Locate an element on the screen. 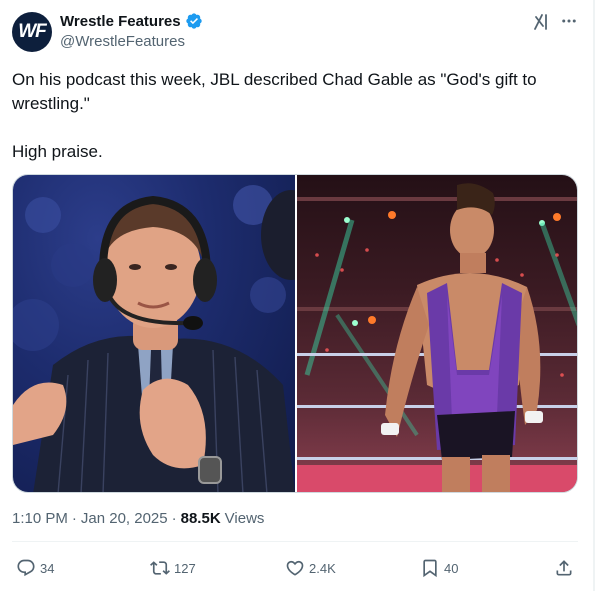 This screenshot has height=591, width=595. ellipsis-icon is located at coordinates (569, 21).